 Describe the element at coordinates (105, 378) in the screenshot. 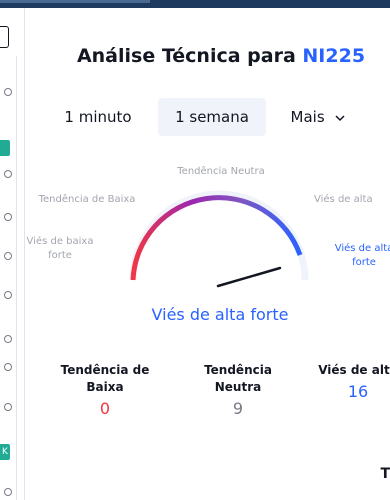

I see `counter-label: Tendência de Baixa` at that location.